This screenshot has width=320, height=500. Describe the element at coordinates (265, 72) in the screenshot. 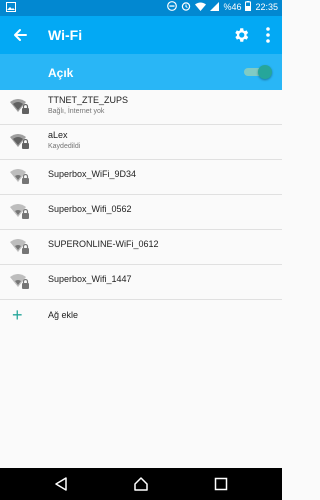

I see `switch-thumb` at that location.